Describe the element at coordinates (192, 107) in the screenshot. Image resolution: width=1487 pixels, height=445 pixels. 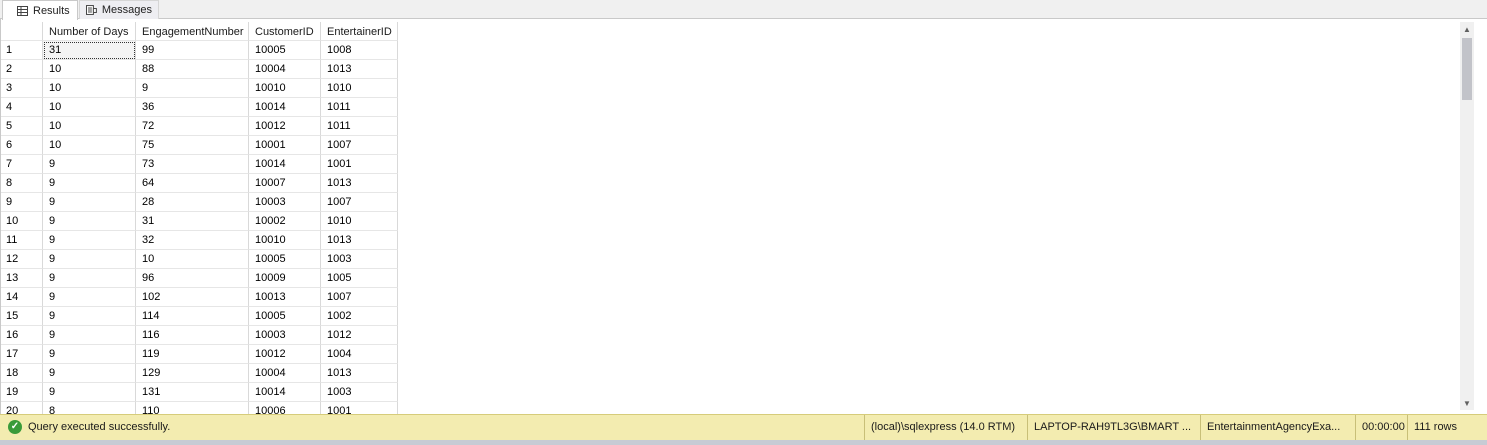
I see `cell-engagement-number: 36` at that location.